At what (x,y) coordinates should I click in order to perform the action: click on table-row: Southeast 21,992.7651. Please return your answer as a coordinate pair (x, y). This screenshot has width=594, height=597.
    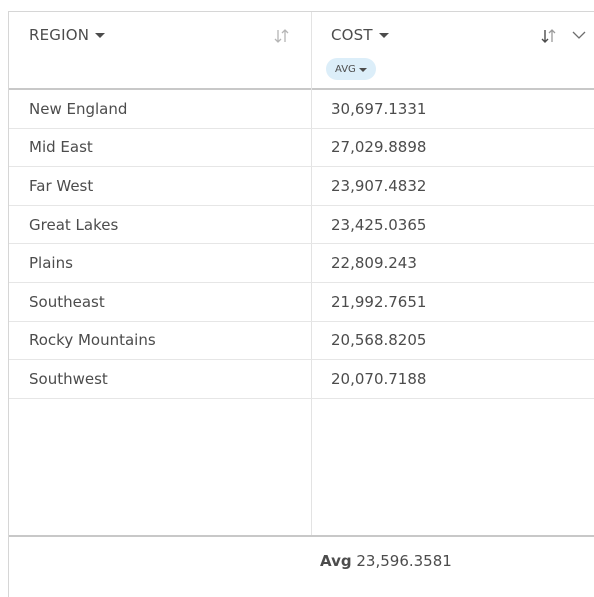
    Looking at the image, I should click on (301, 302).